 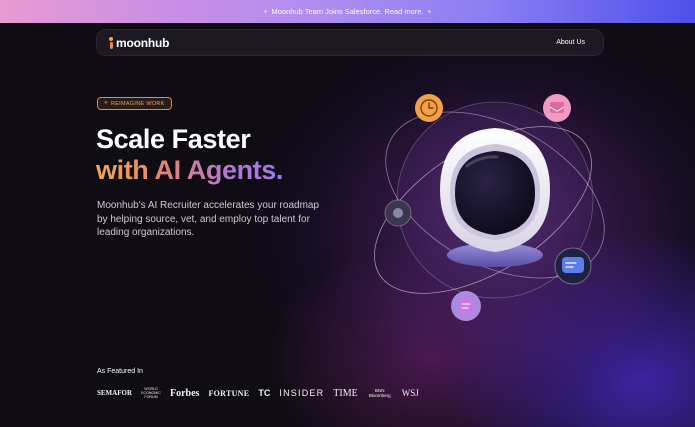 What do you see at coordinates (410, 393) in the screenshot?
I see `wsj-logo: WSJ` at bounding box center [410, 393].